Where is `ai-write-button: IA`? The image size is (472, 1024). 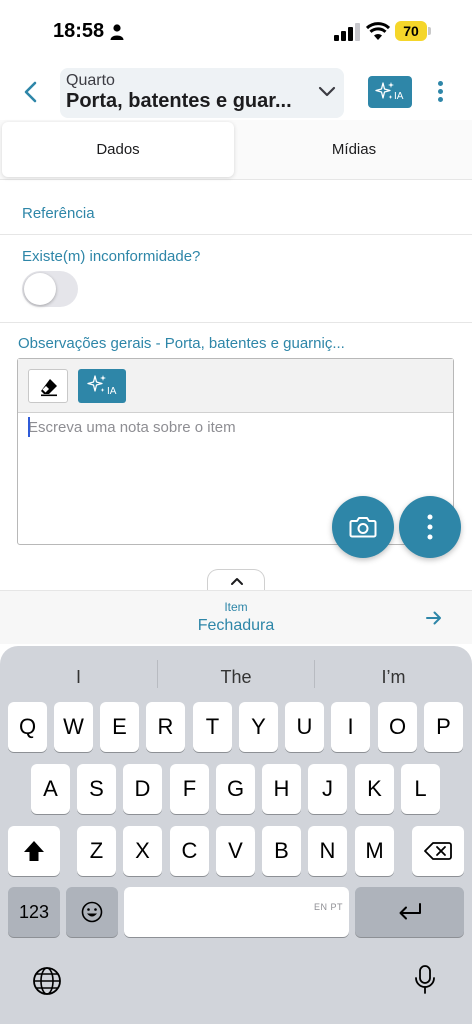 ai-write-button: IA is located at coordinates (102, 386).